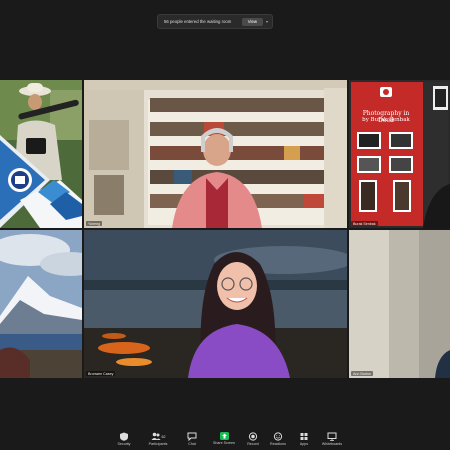 The width and height of the screenshot is (450, 450). I want to click on participants-button: 62 Participants, so click(158, 439).